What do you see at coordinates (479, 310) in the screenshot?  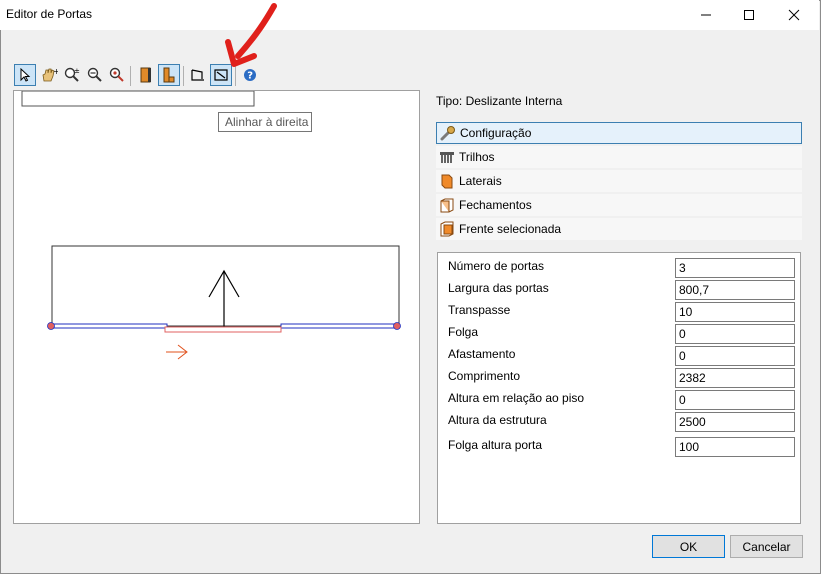 I see `prop-label-transpasse: Transpasse` at bounding box center [479, 310].